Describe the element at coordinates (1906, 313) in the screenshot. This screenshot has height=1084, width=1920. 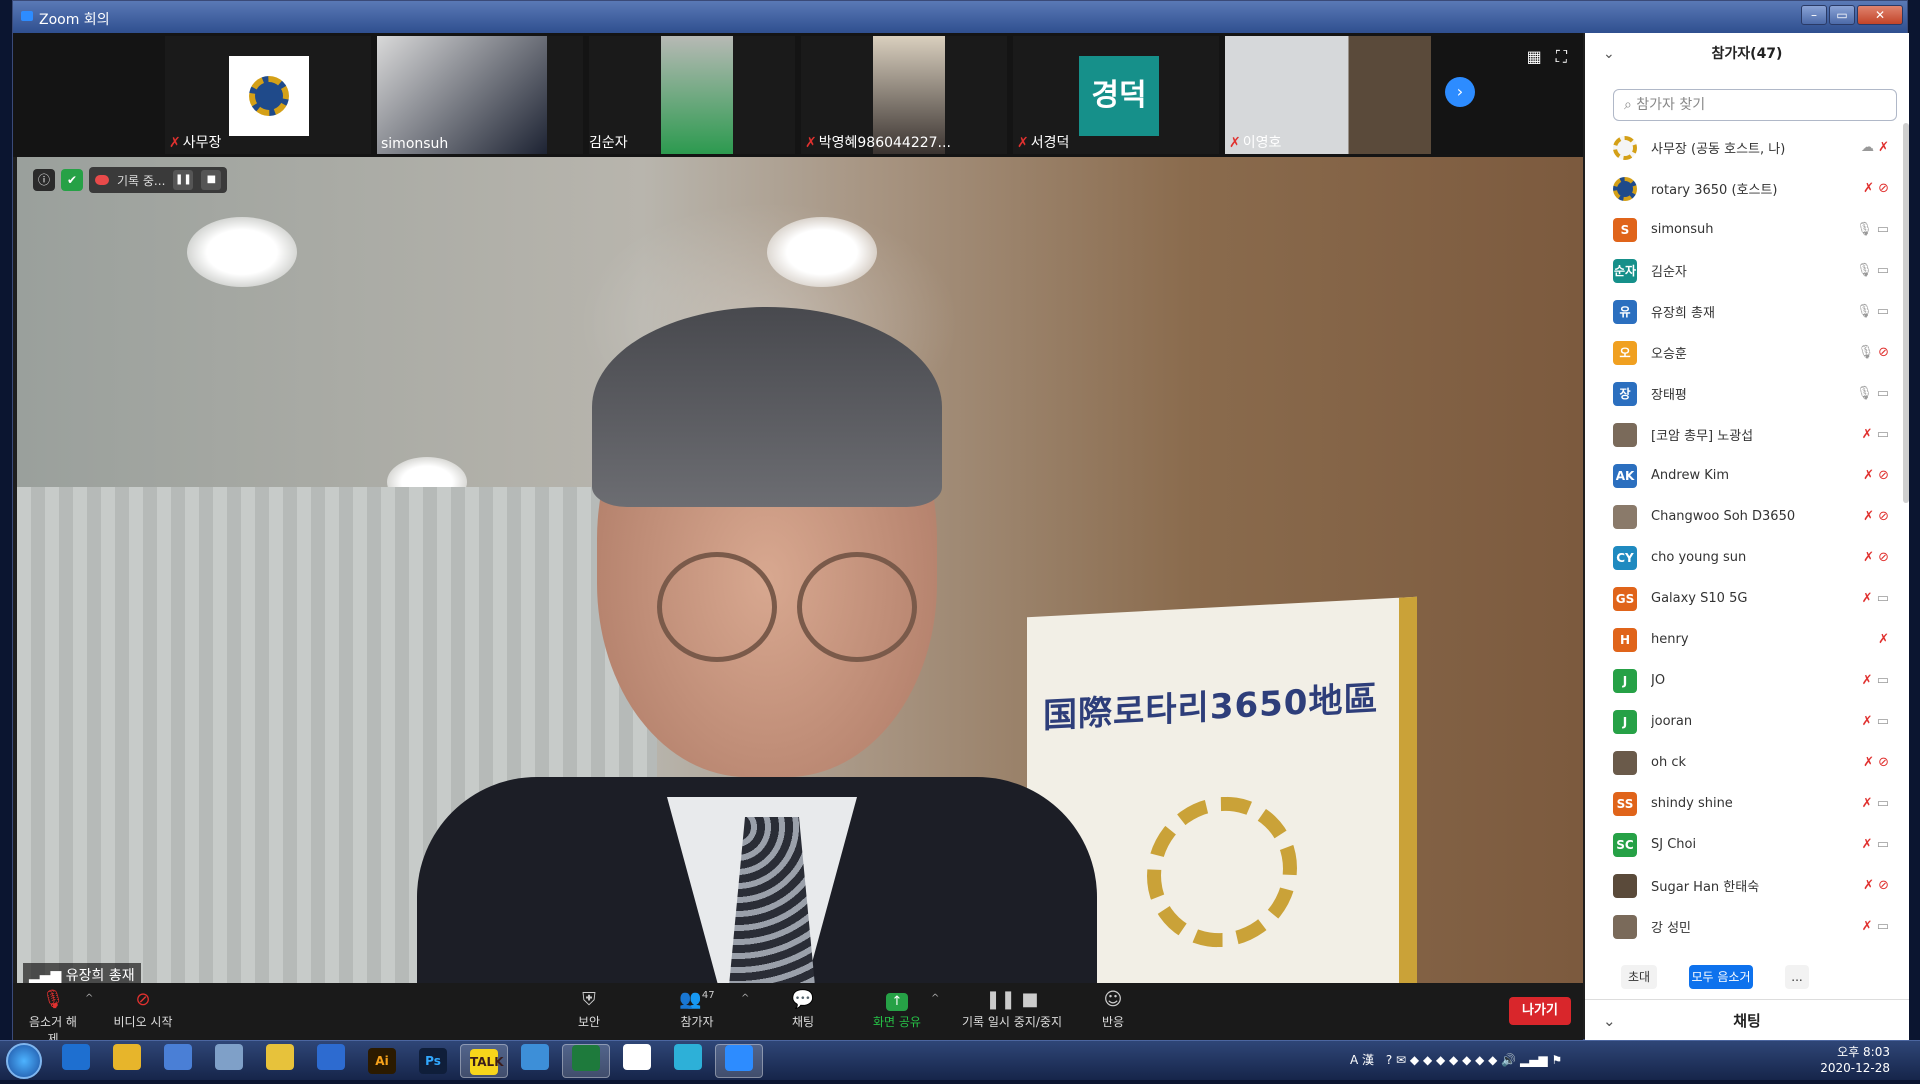
I see `scrollbar` at that location.